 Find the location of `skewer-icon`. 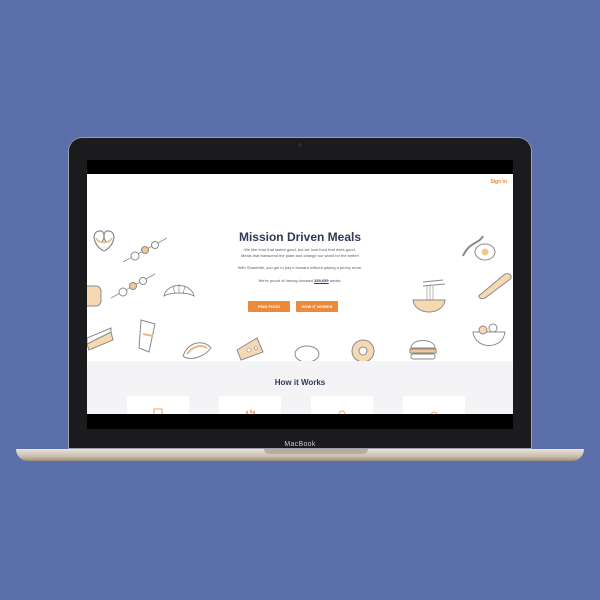

skewer-icon is located at coordinates (133, 286).